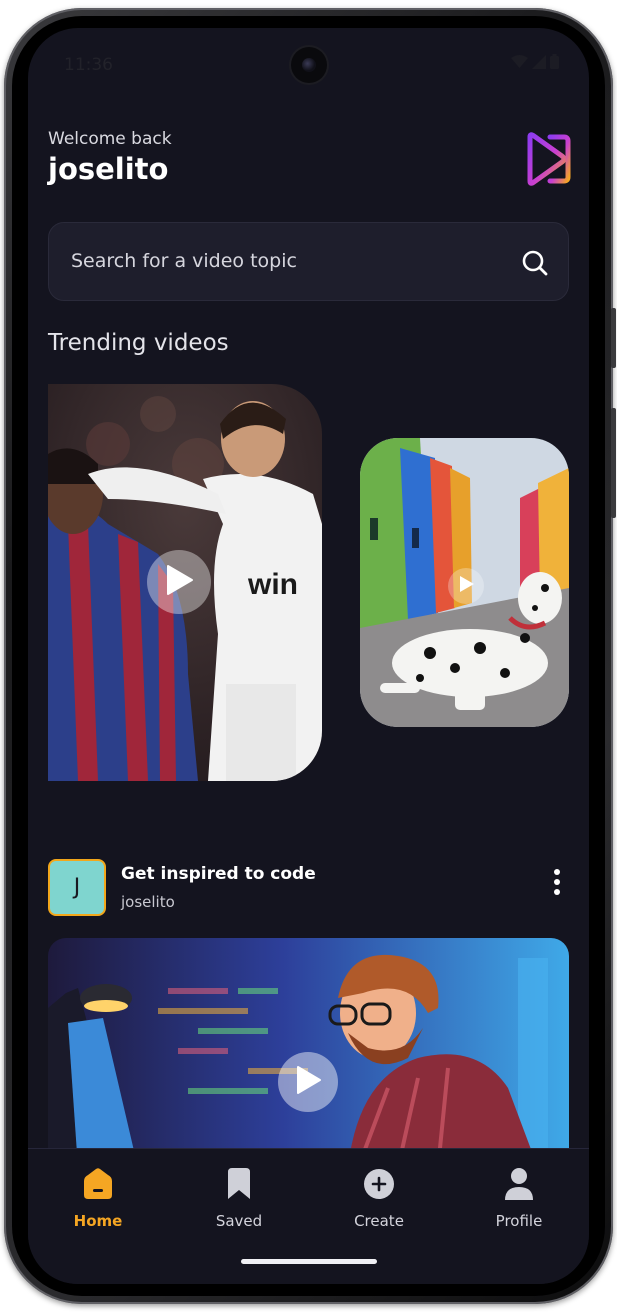 The height and width of the screenshot is (1312, 617). I want to click on nav-label-create: Create, so click(379, 1221).